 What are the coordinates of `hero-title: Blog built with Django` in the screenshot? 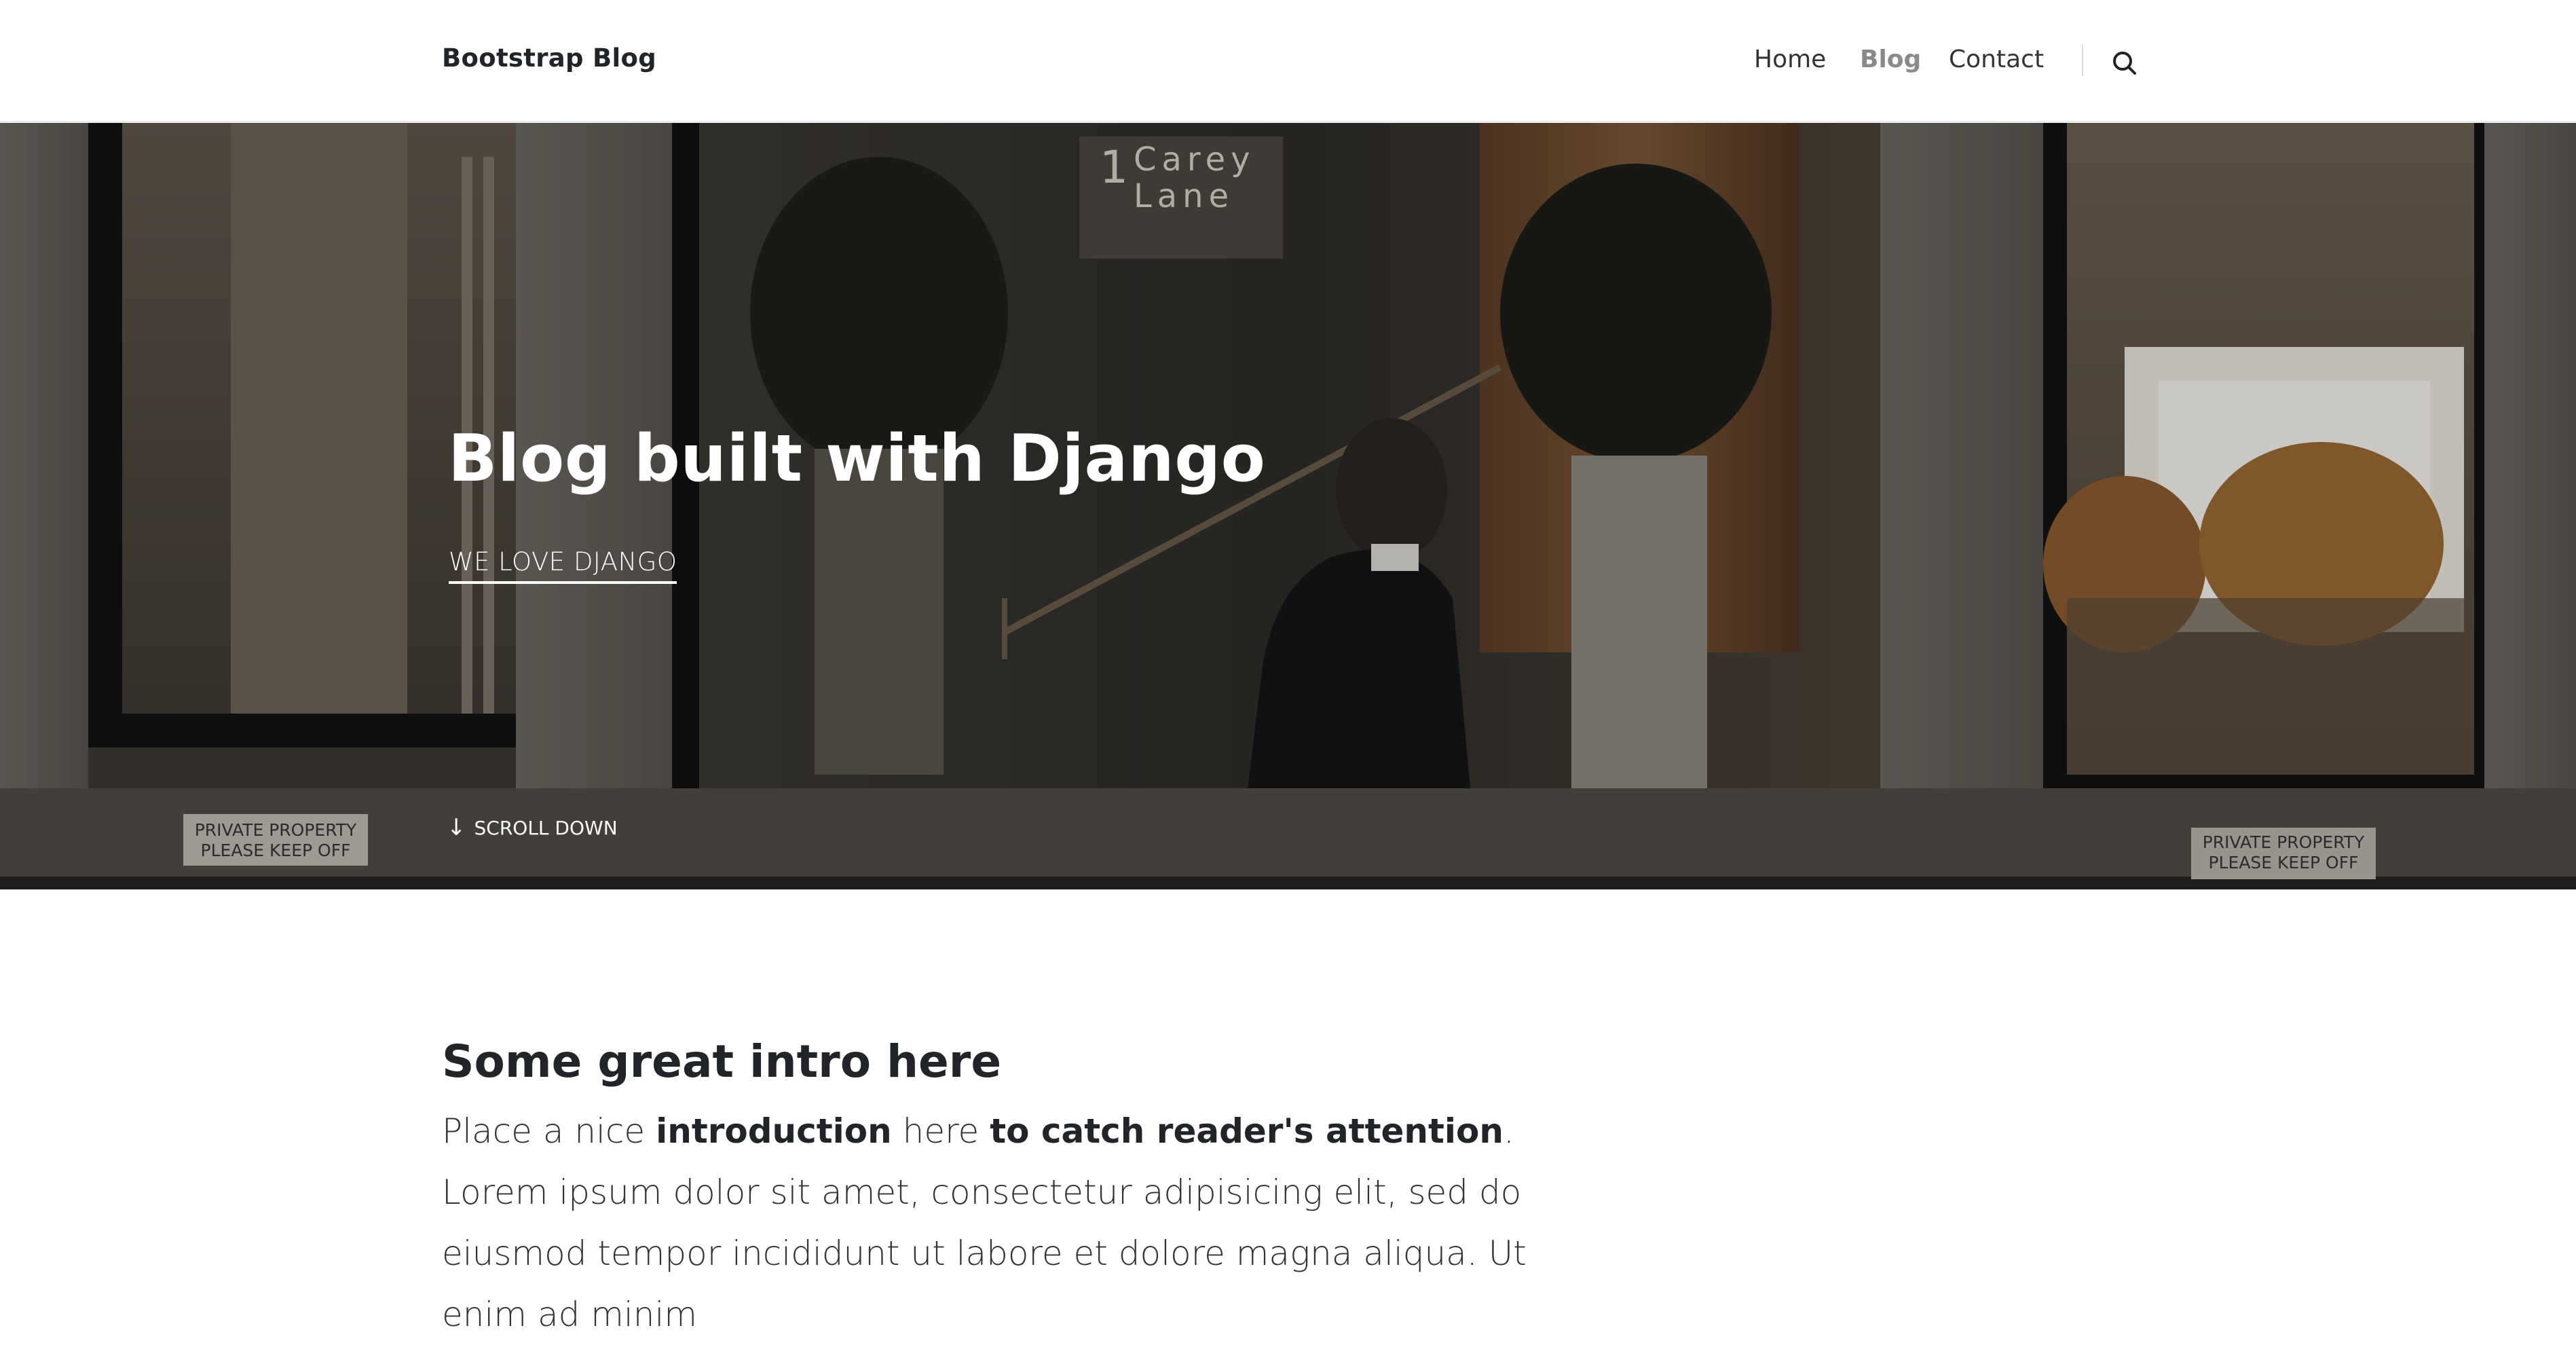 It's located at (857, 459).